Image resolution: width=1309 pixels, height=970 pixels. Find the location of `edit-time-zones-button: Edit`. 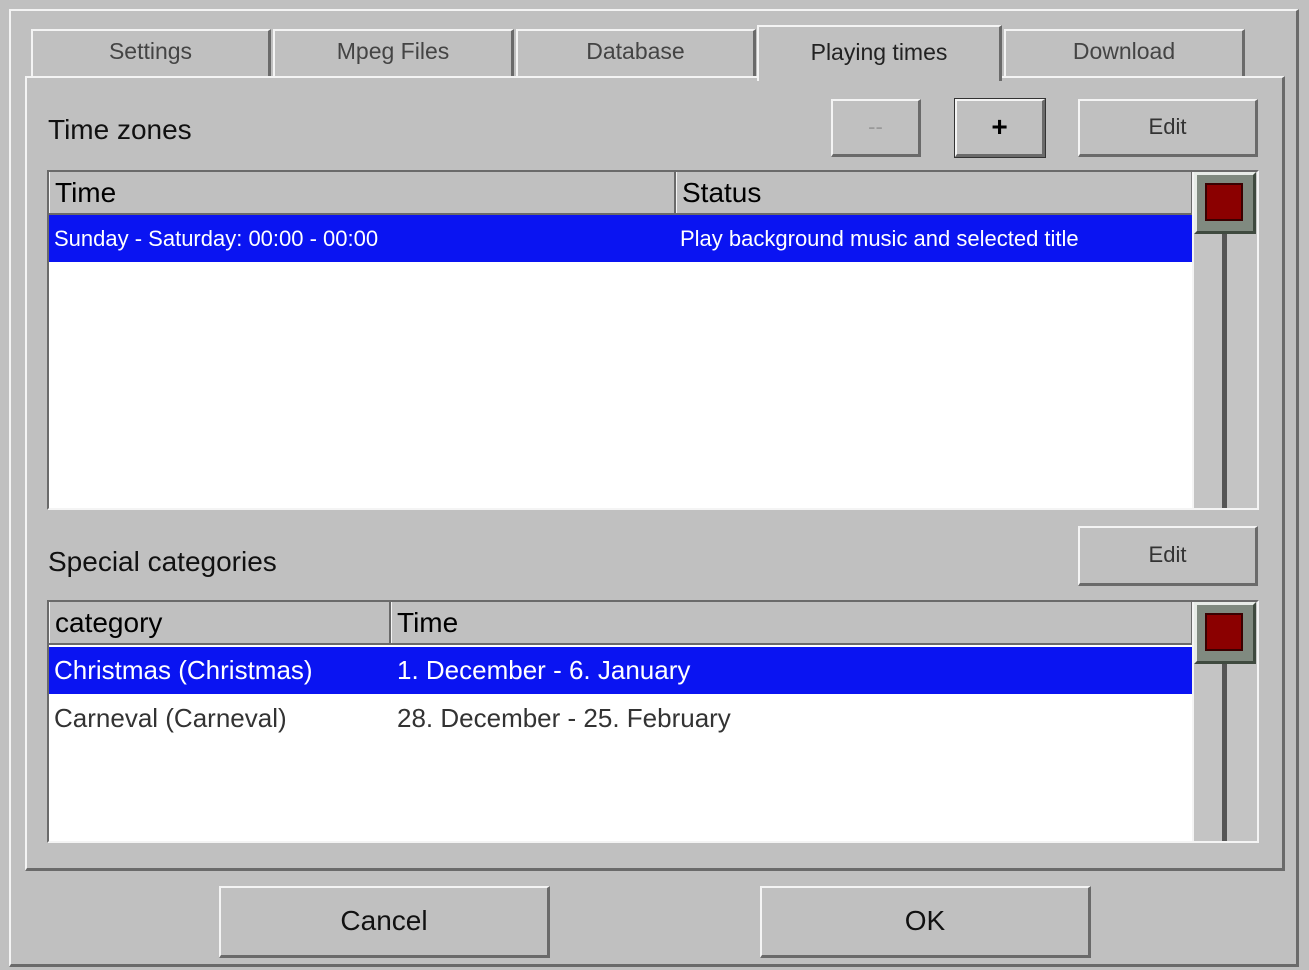

edit-time-zones-button: Edit is located at coordinates (1168, 128).